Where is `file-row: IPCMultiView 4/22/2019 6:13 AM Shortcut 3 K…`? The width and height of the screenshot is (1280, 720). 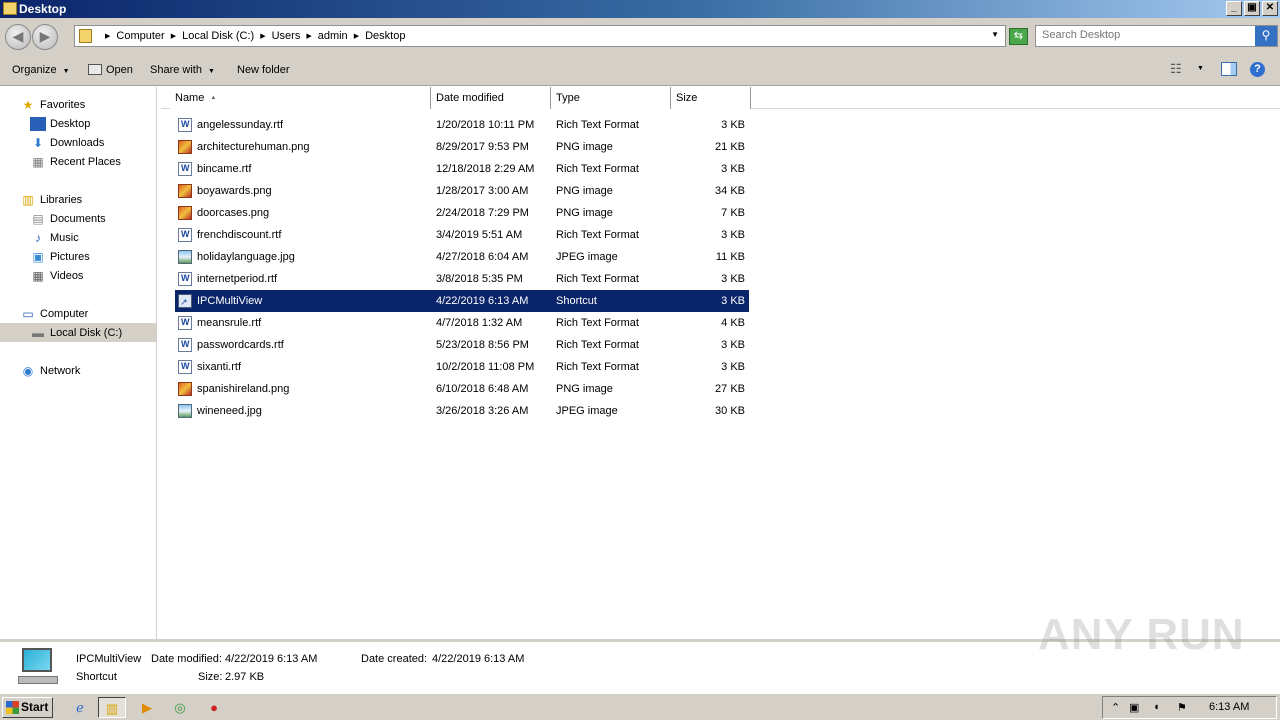
file-row: IPCMultiView 4/22/2019 6:13 AM Shortcut 3 K… is located at coordinates (462, 301).